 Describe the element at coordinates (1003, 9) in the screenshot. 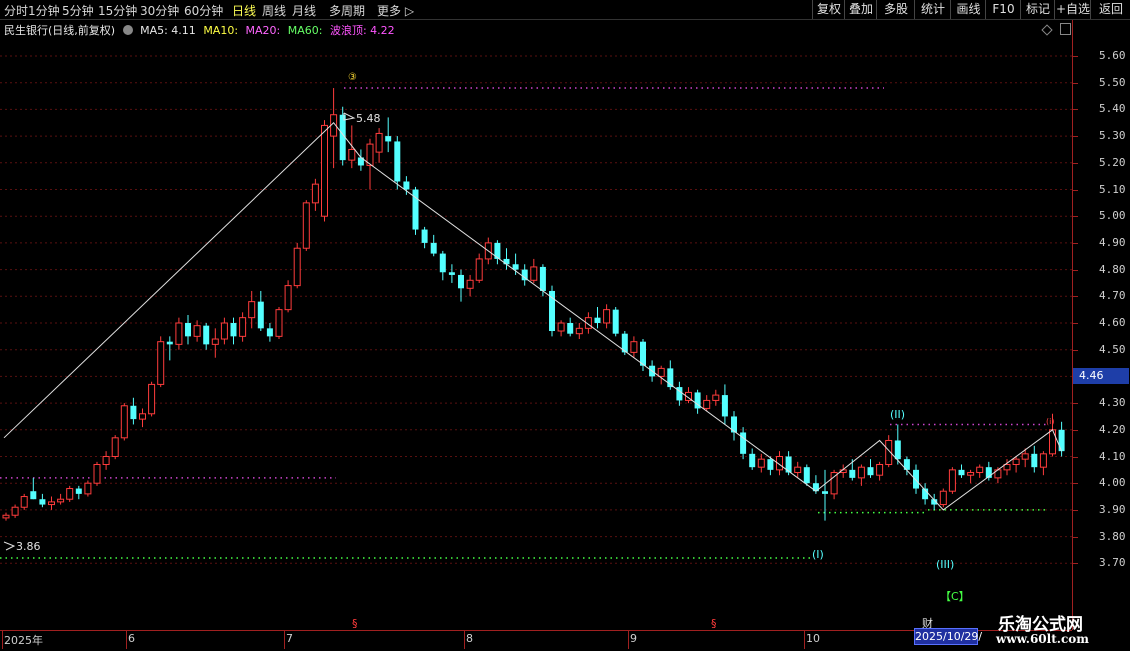

I see `toolbar-button-5: F10` at that location.